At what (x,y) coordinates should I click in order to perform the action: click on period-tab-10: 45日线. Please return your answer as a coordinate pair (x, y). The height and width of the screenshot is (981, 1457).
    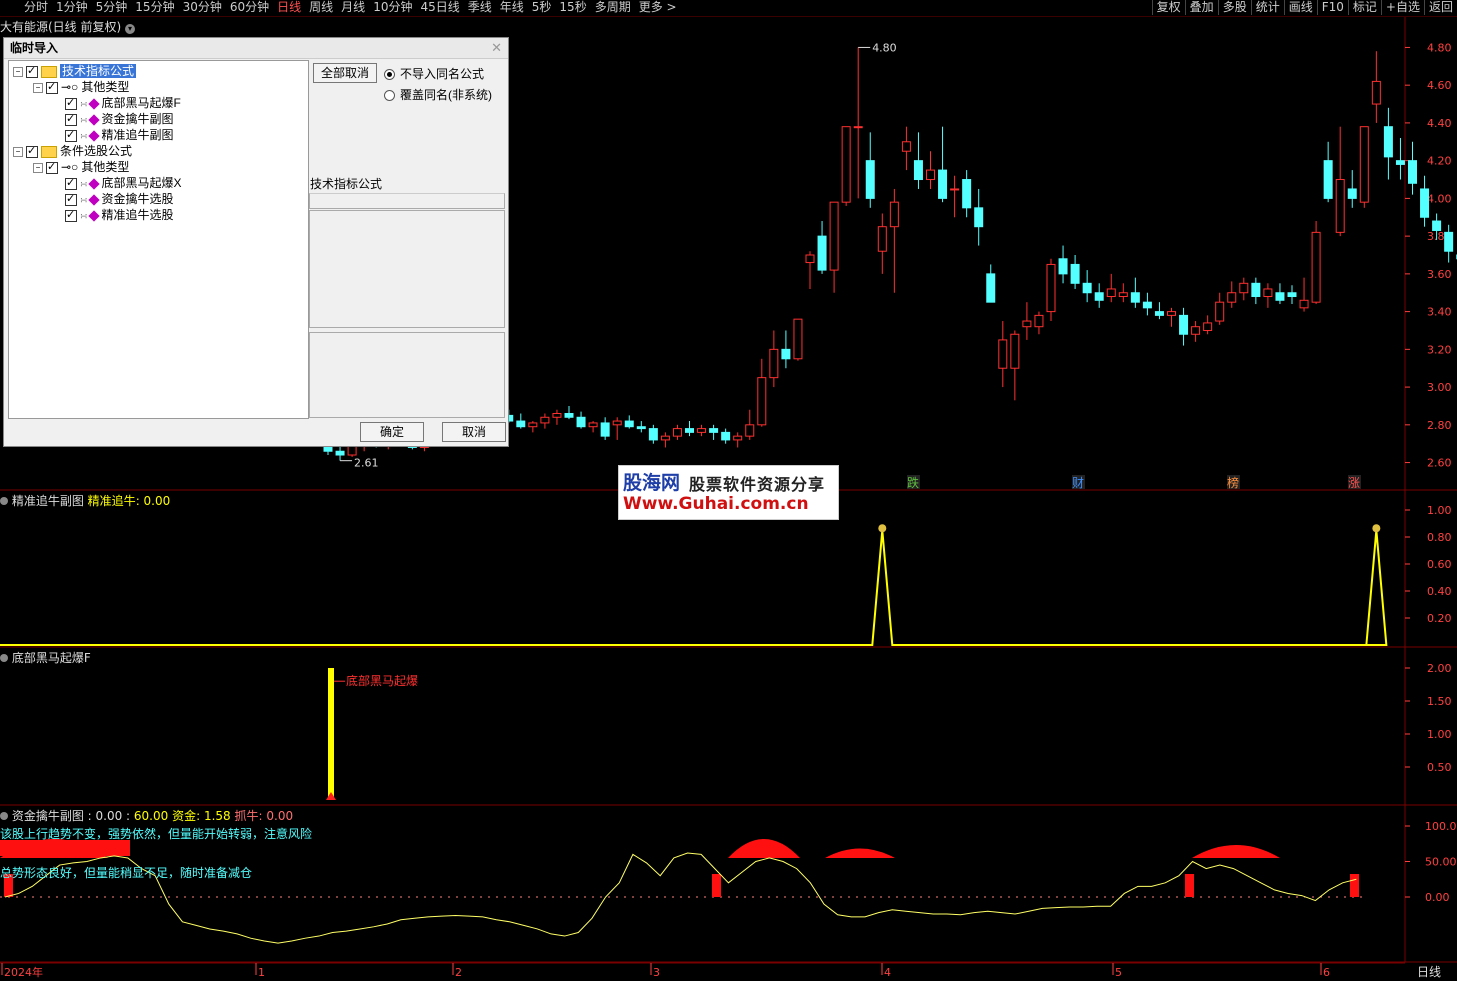
    Looking at the image, I should click on (439, 7).